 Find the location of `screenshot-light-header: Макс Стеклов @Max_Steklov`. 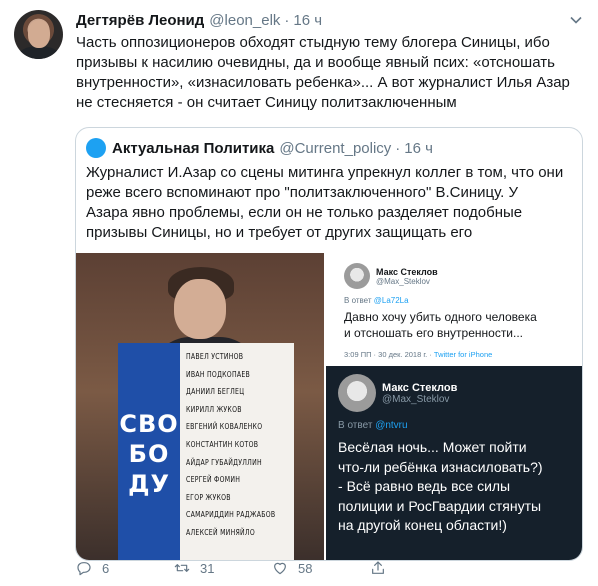

screenshot-light-header: Макс Стеклов @Max_Steklov is located at coordinates (391, 276).